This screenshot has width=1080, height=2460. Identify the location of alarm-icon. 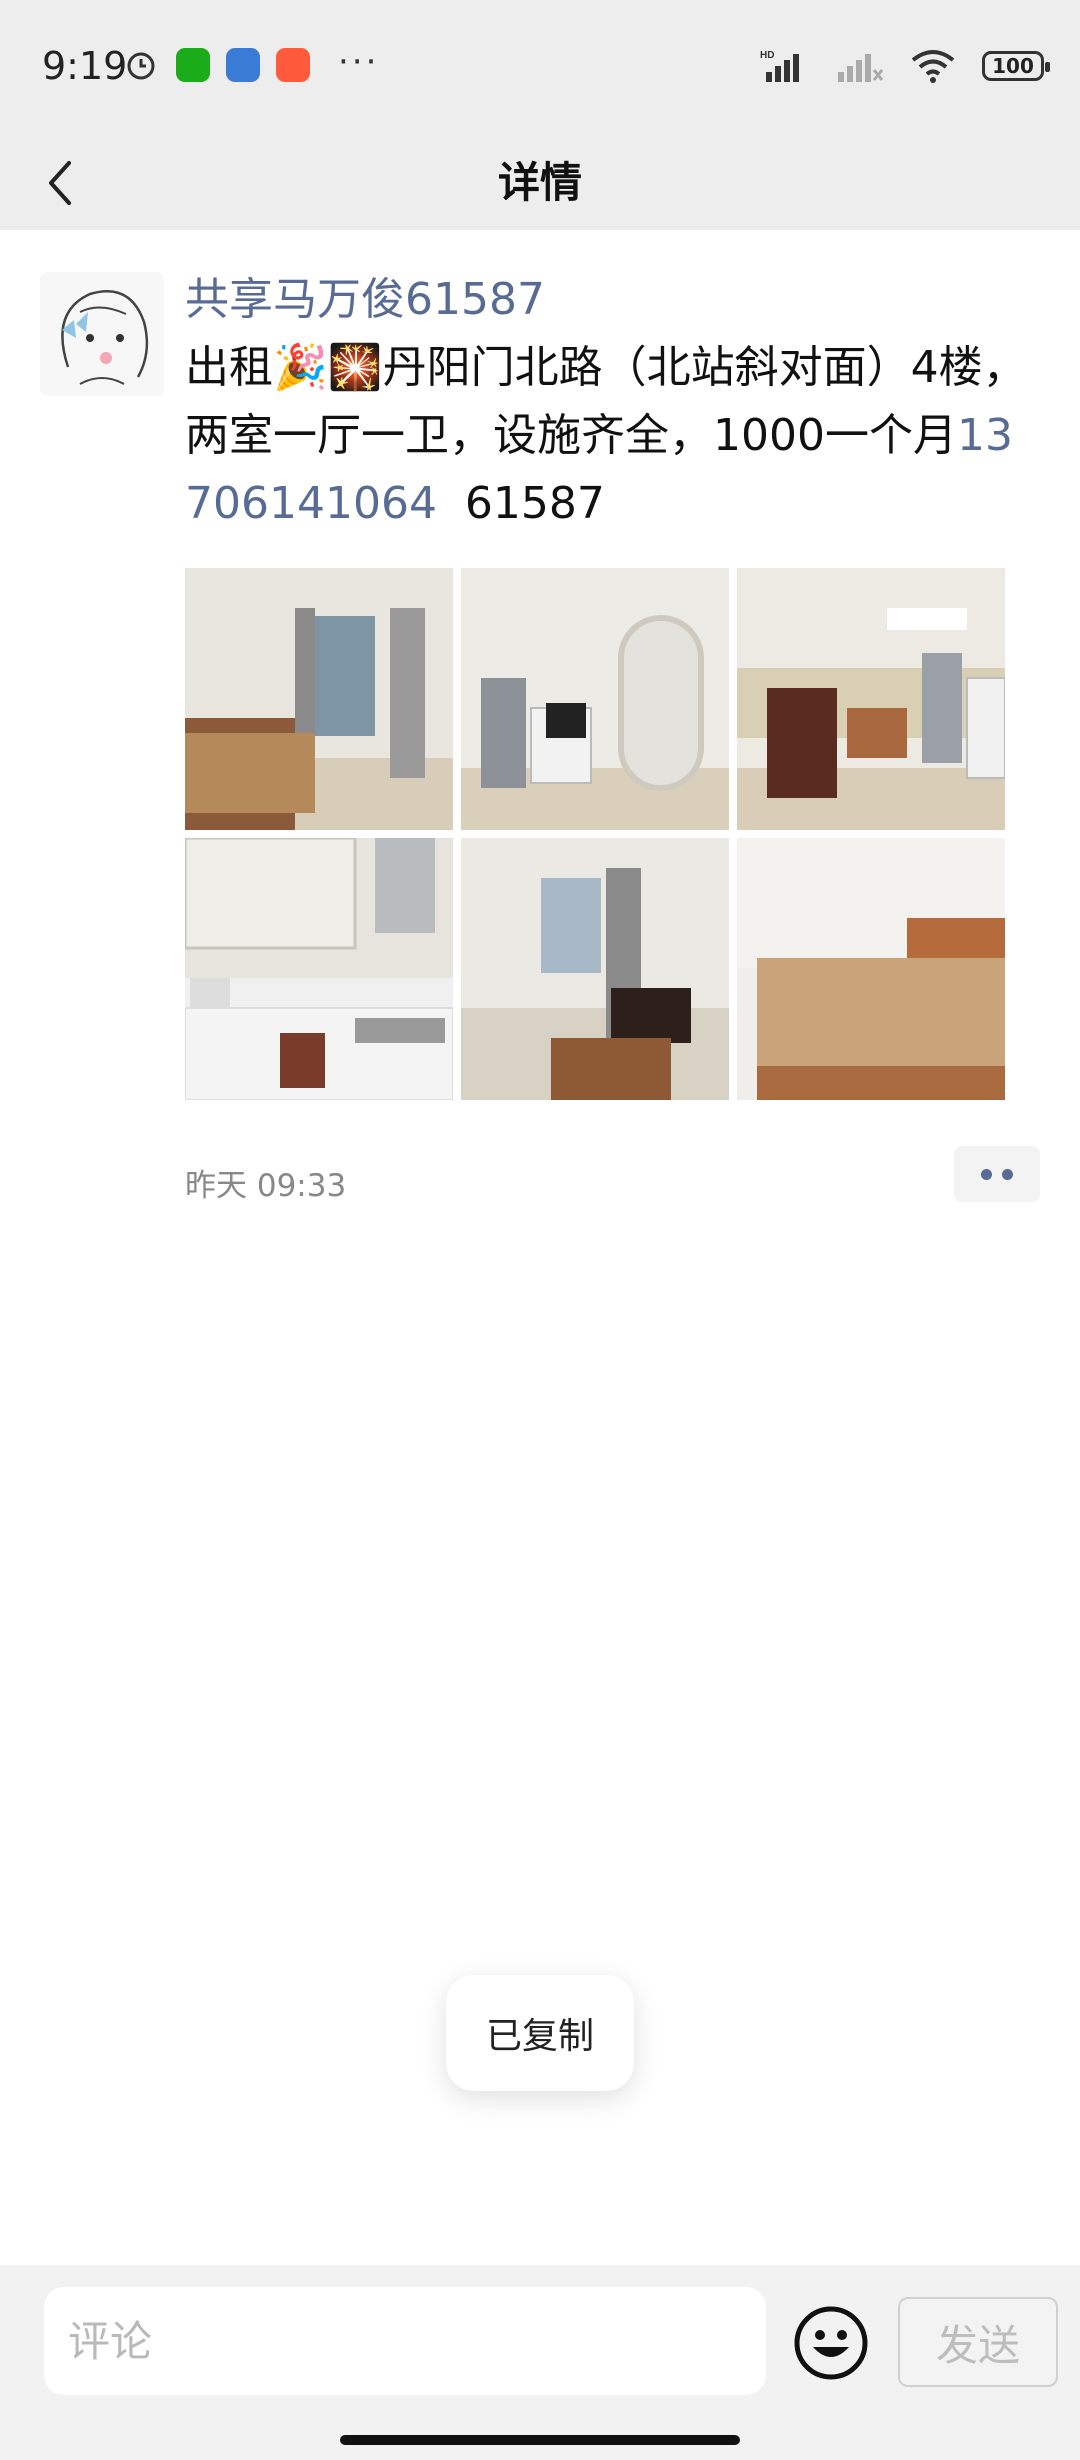
(141, 66).